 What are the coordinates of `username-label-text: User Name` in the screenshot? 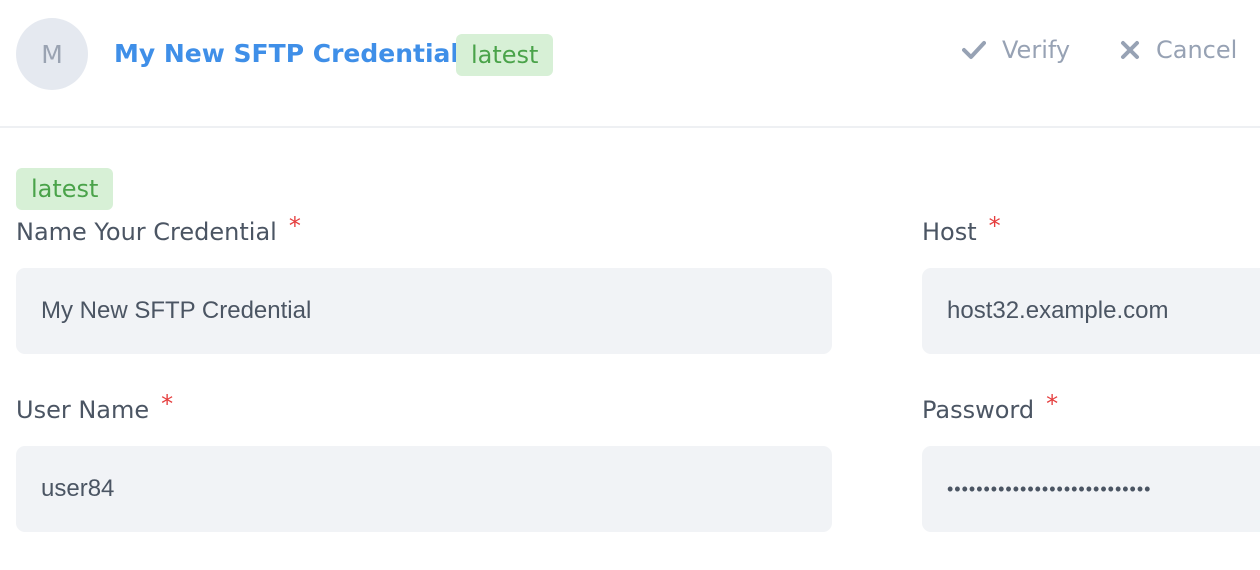 It's located at (83, 410).